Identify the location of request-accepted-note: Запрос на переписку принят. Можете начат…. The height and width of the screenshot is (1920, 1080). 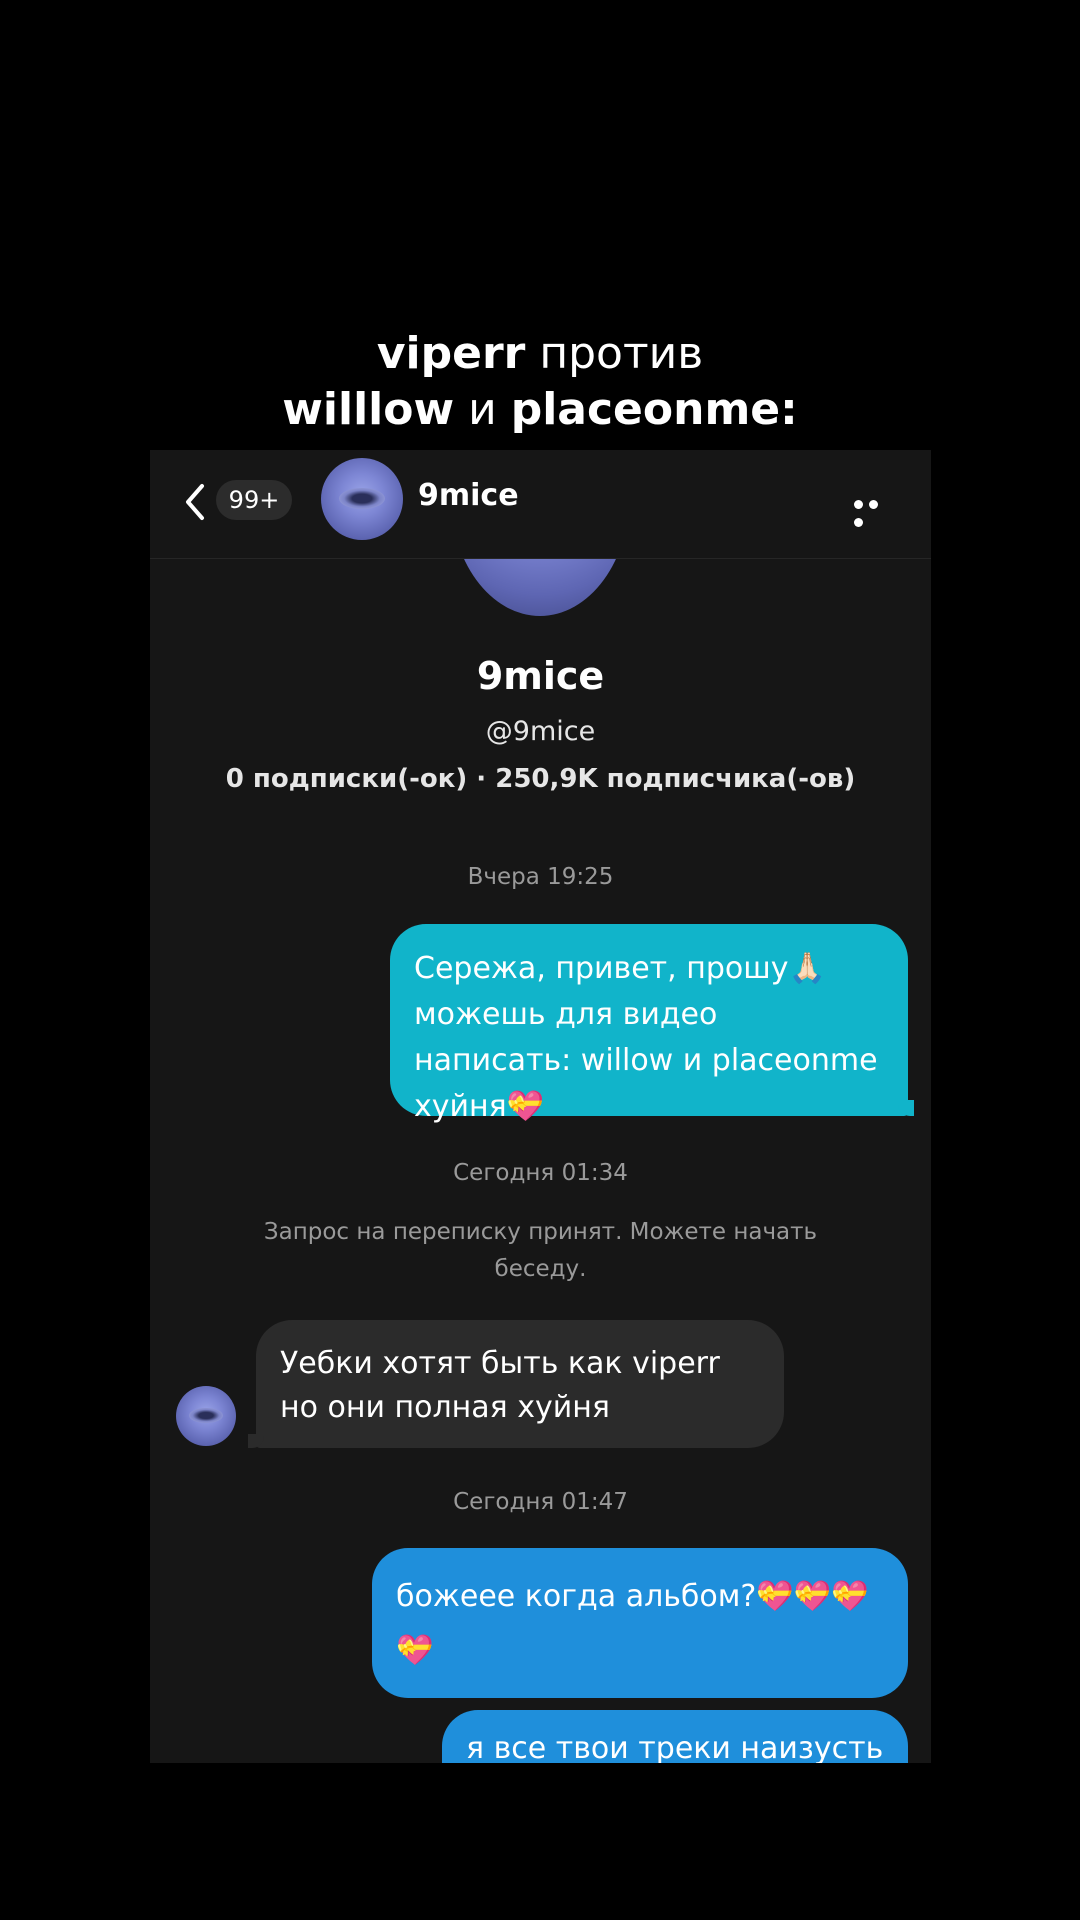
(540, 1250).